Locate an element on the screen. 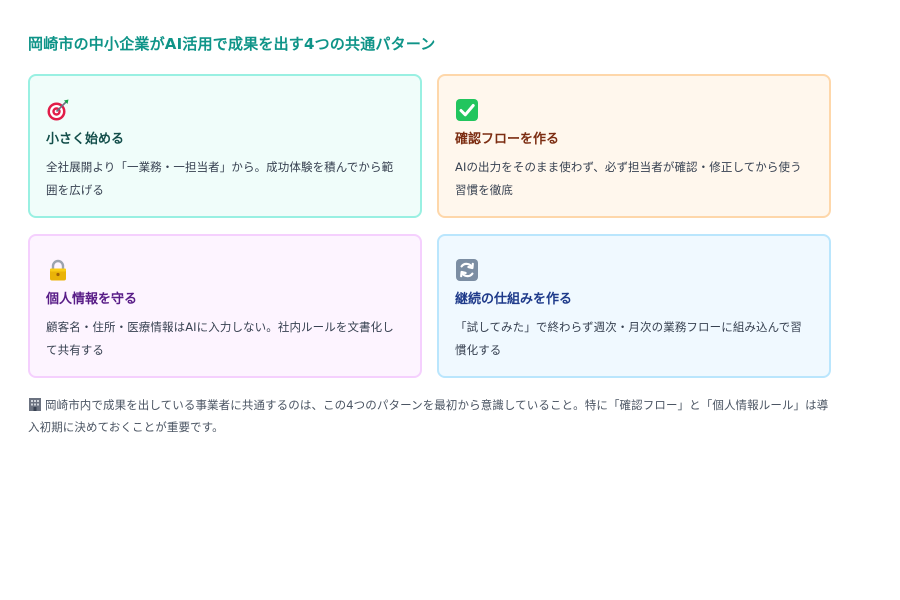 This screenshot has width=900, height=600. card-description: 顧客名・住所・医療情報はAIに入力しない。社内ルールを文書化して共有する is located at coordinates (220, 338).